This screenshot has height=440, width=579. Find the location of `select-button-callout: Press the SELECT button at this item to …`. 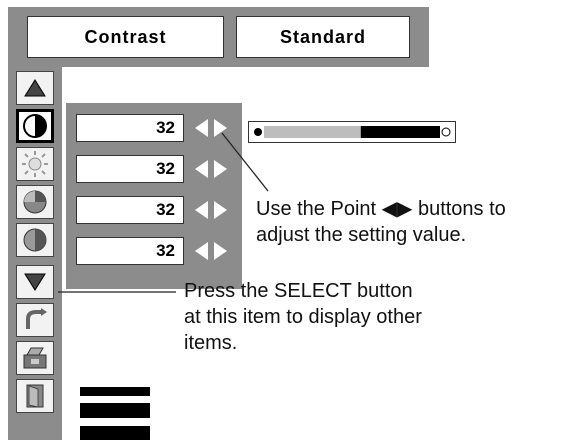

select-button-callout: Press the SELECT button at this item to … is located at coordinates (334, 317).